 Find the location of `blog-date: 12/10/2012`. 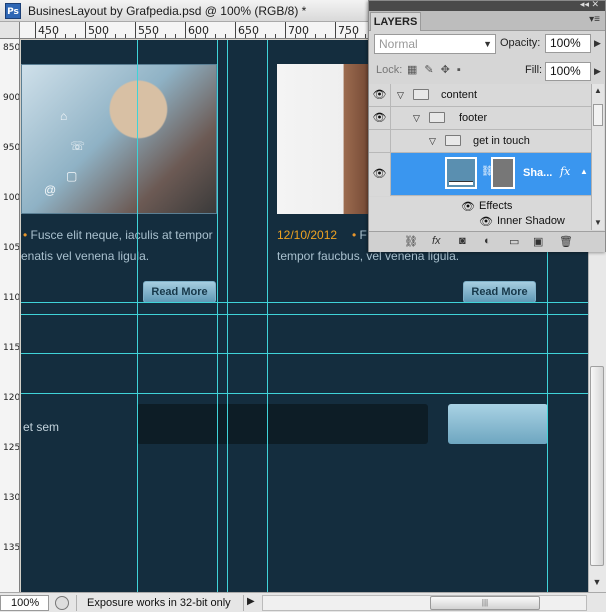

blog-date: 12/10/2012 is located at coordinates (307, 235).